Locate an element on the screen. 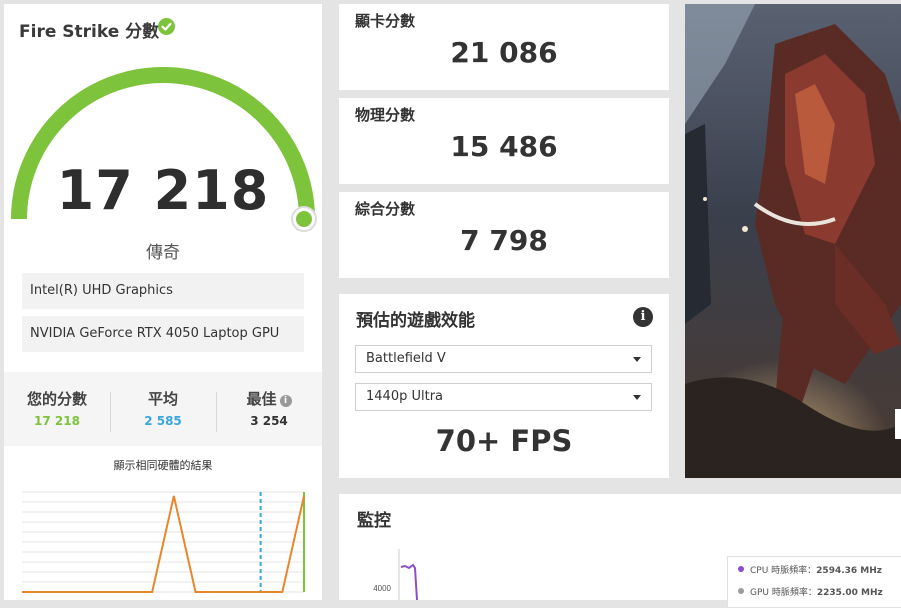  combined-score-label: 綜合分數 is located at coordinates (385, 209).